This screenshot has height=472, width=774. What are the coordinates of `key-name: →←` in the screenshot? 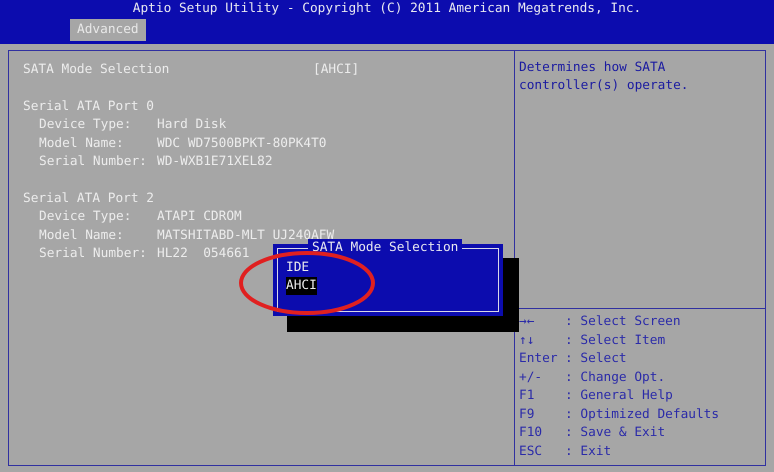 It's located at (527, 322).